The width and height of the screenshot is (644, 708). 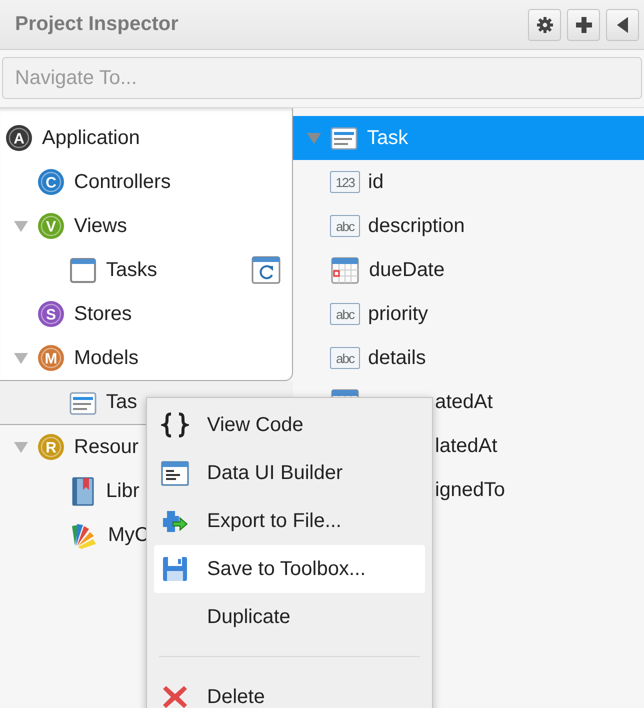 I want to click on letter-badge-icon: S, so click(x=51, y=314).